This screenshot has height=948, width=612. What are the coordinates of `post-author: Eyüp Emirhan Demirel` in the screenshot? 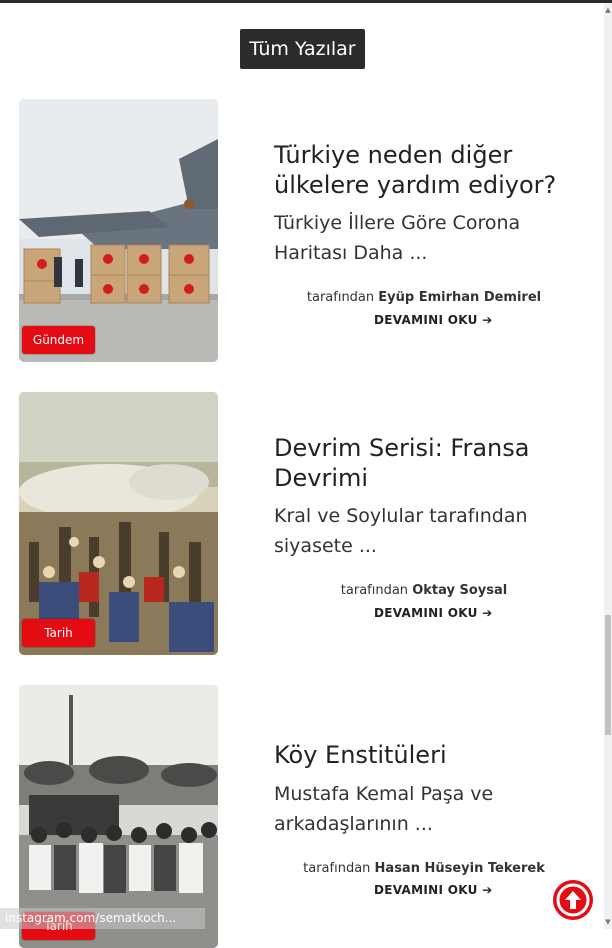 It's located at (459, 297).